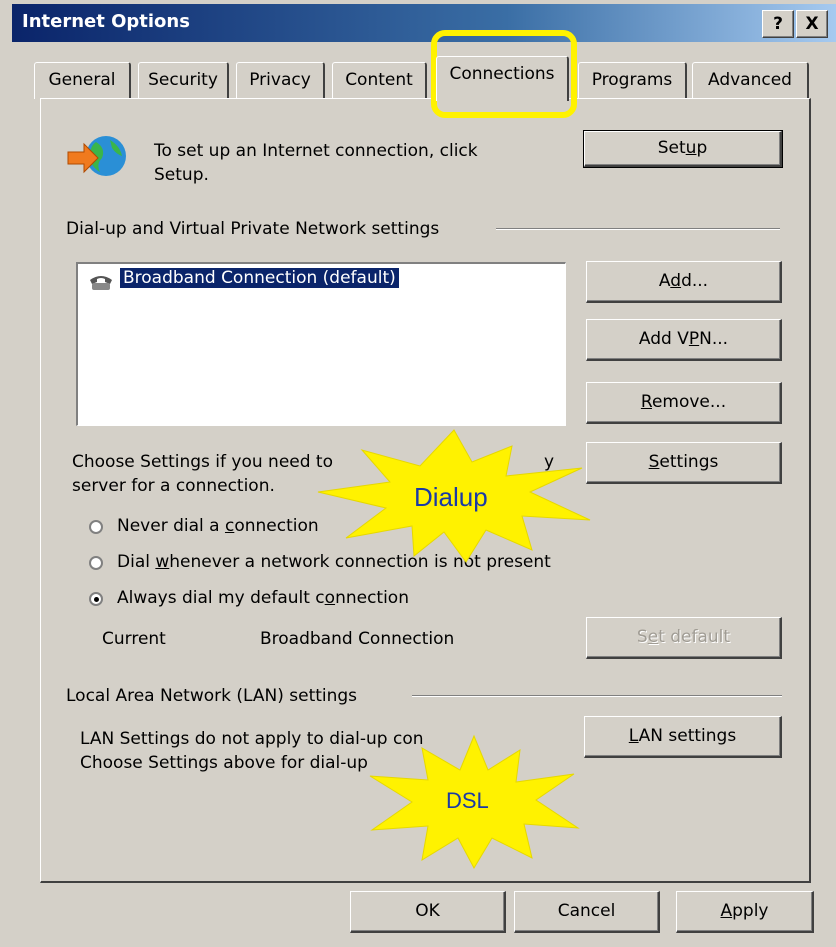  I want to click on setup-button-label-tail: p, so click(702, 148).